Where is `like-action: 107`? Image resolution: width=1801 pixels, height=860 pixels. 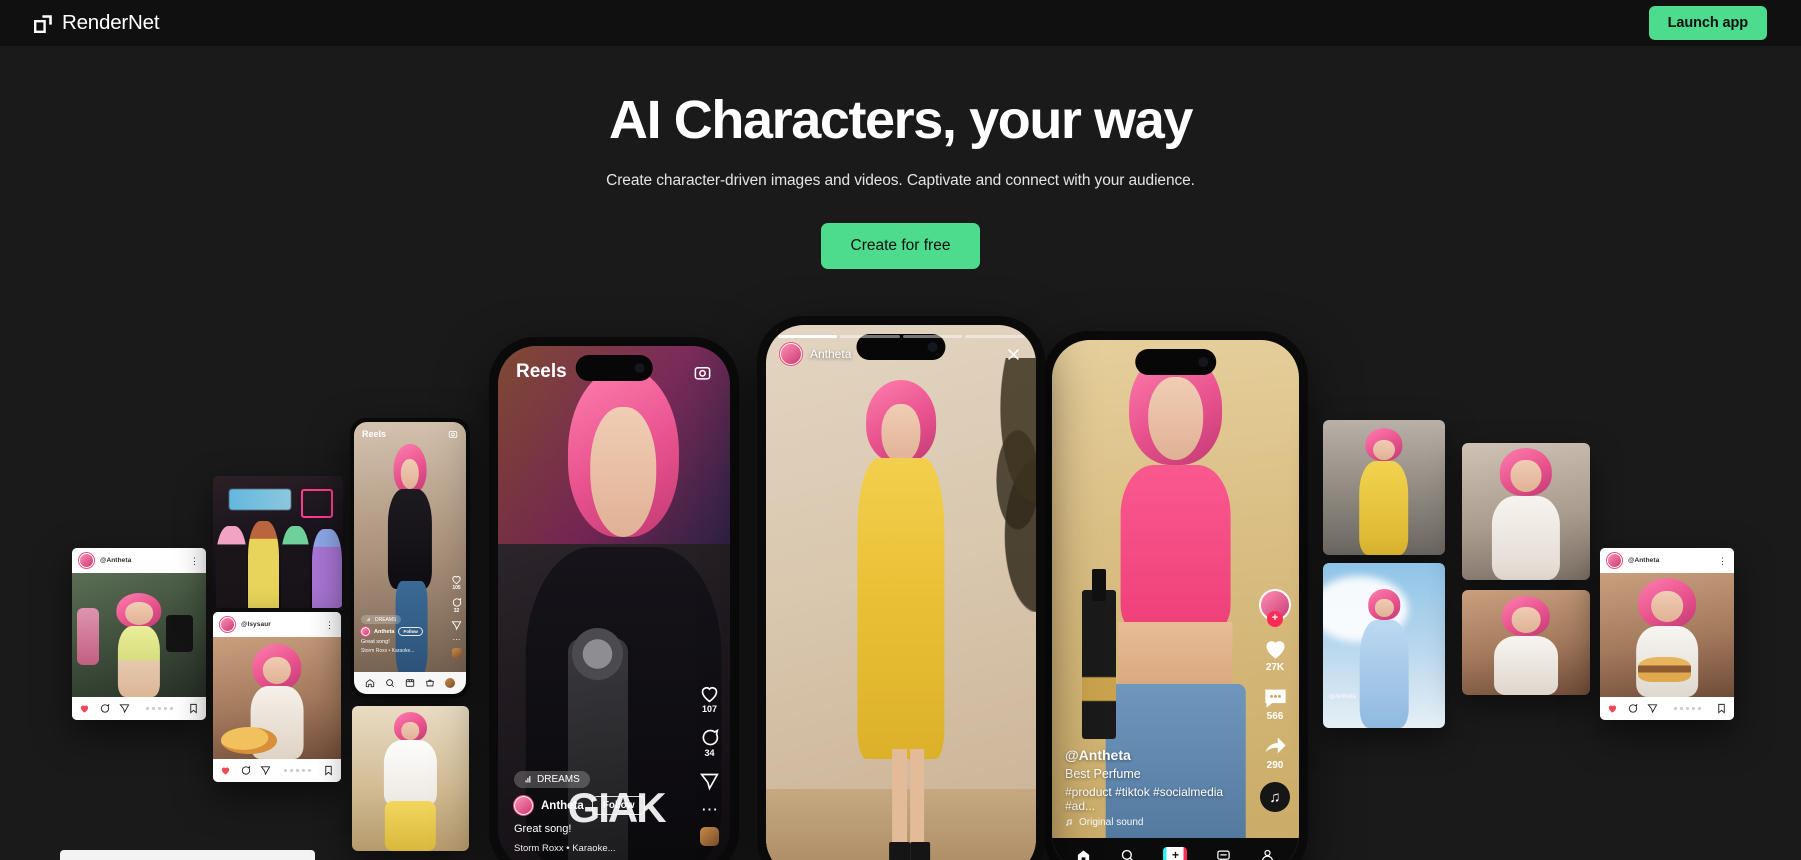
like-action: 107 is located at coordinates (709, 698).